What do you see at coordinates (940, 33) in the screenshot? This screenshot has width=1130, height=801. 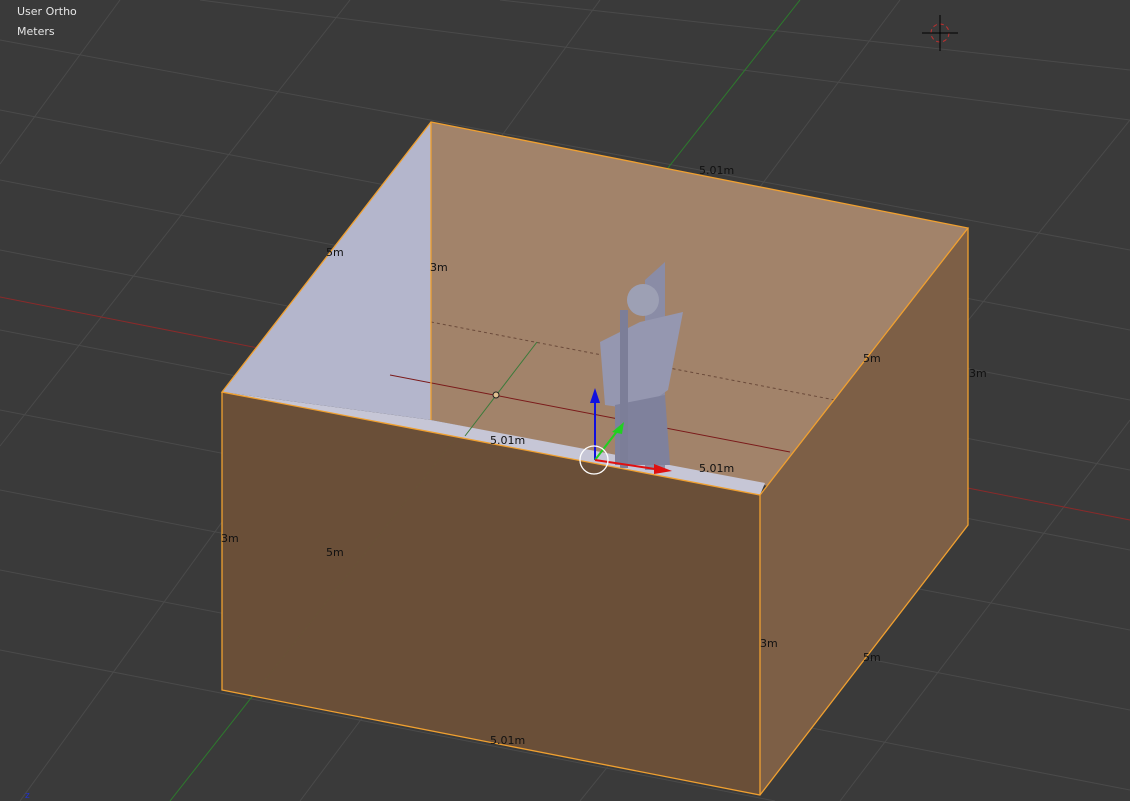 I see `3d-cursor-icon` at bounding box center [940, 33].